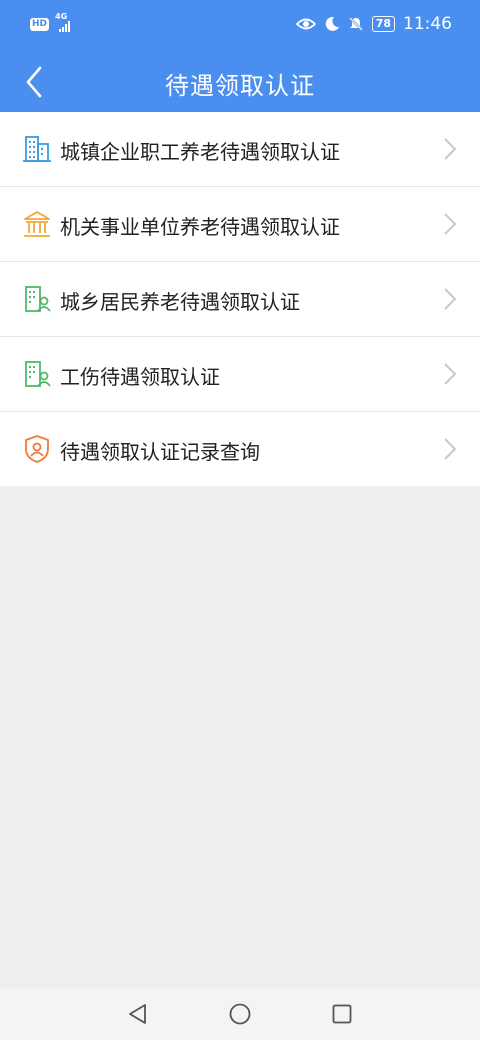  Describe the element at coordinates (52, 22) in the screenshot. I see `status-left: HD 4G` at that location.